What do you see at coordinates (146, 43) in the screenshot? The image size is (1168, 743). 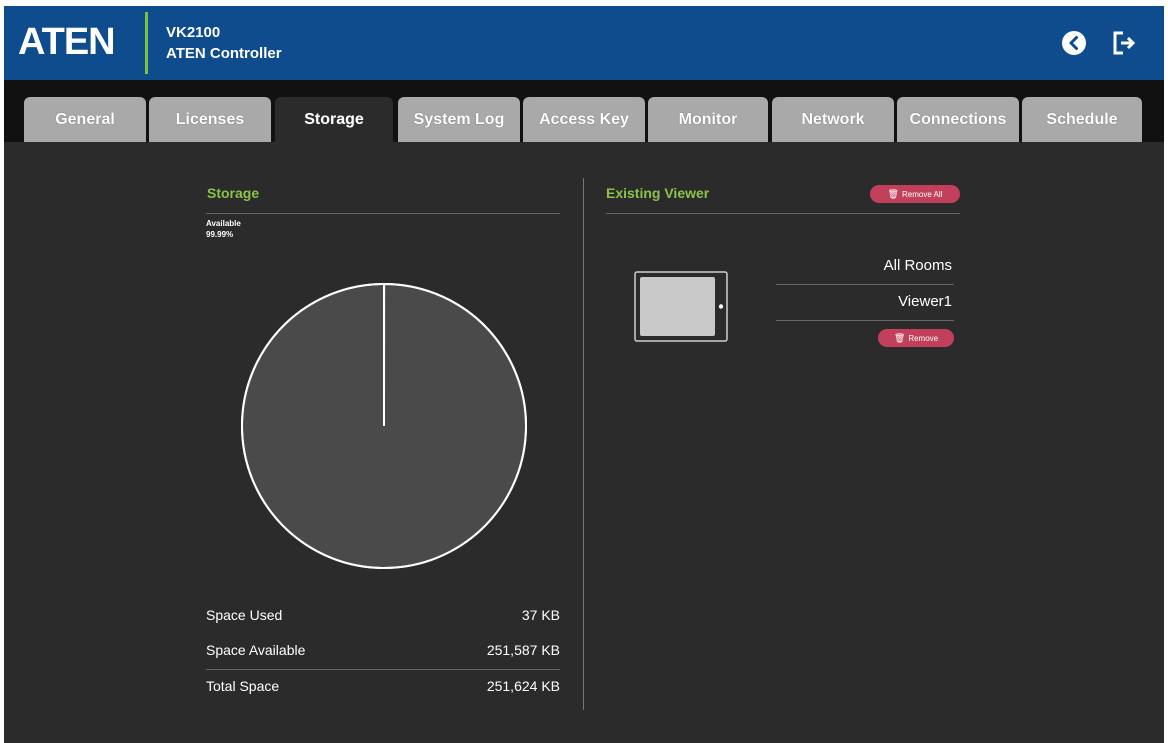 I see `logo-separator` at bounding box center [146, 43].